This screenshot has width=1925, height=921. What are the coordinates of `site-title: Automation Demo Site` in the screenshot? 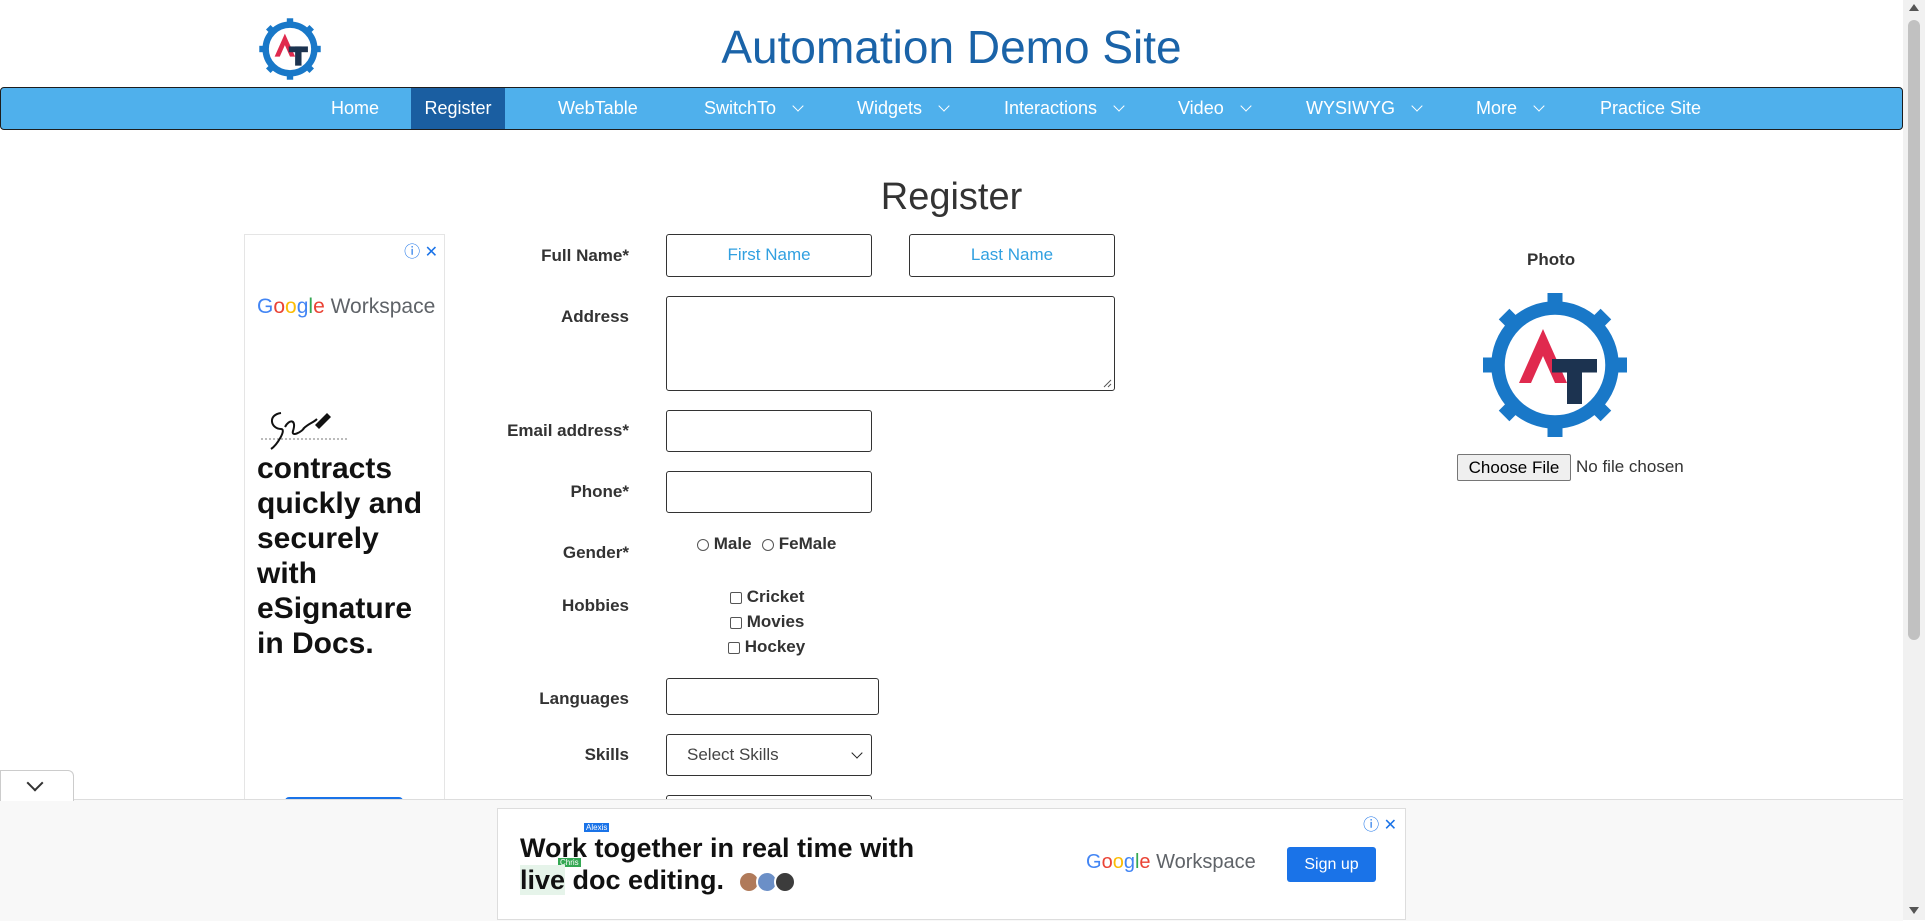 It's located at (951, 47).